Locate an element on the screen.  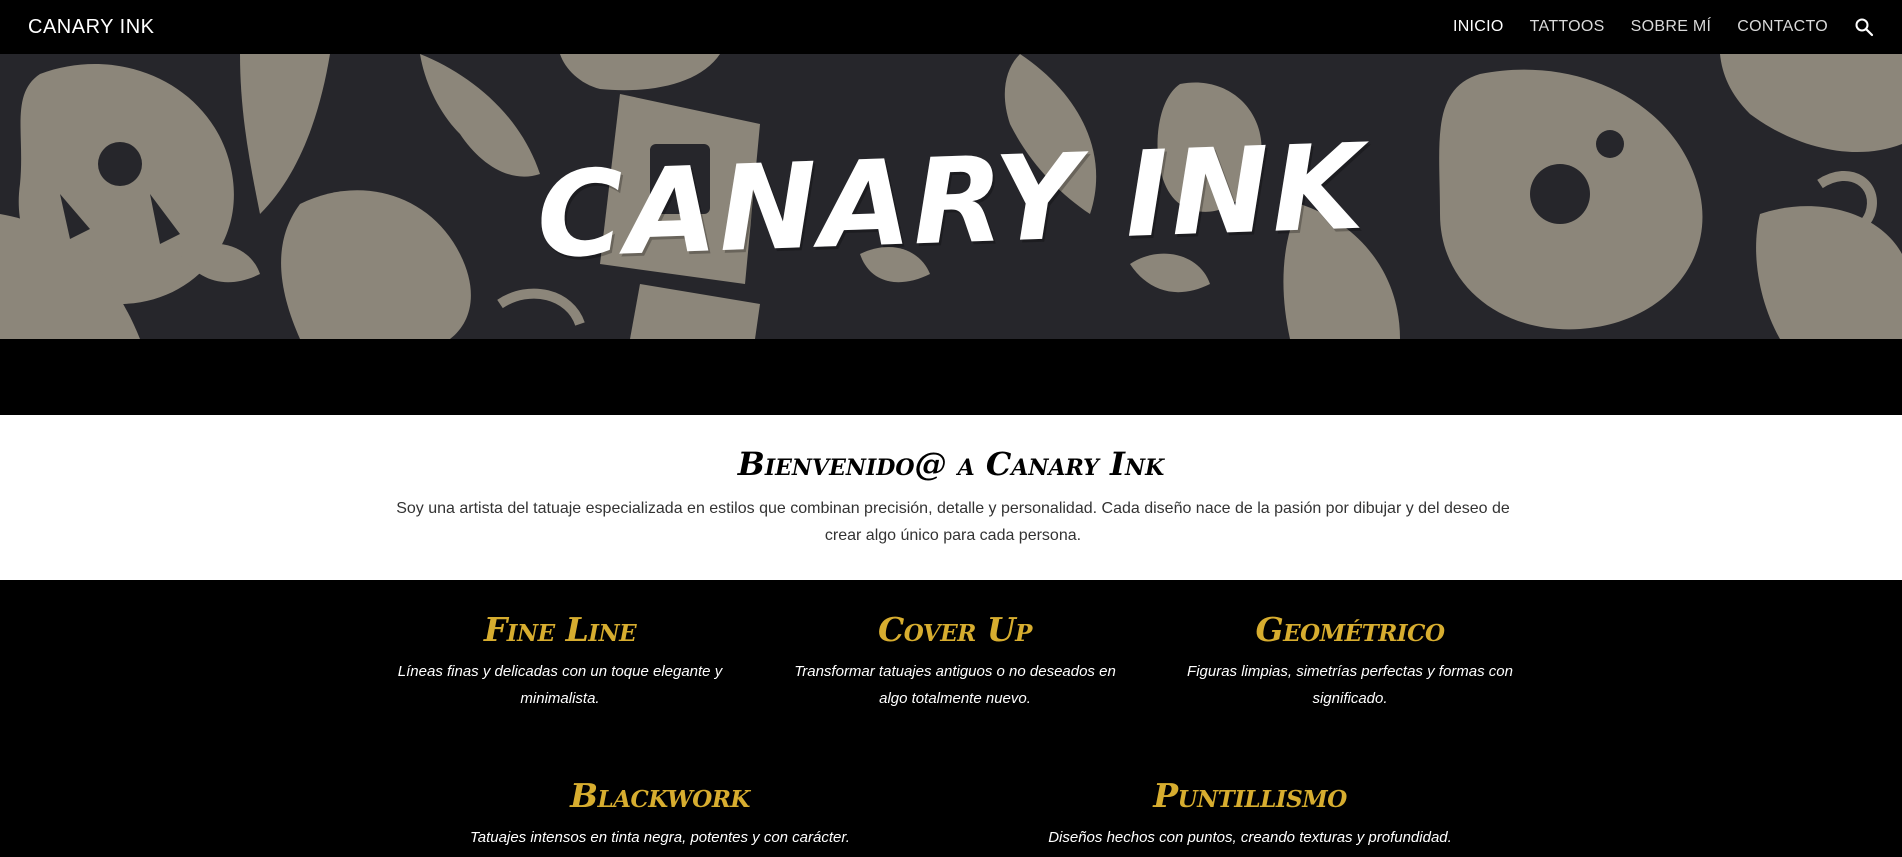
style-title: Puntillismo is located at coordinates (1250, 795).